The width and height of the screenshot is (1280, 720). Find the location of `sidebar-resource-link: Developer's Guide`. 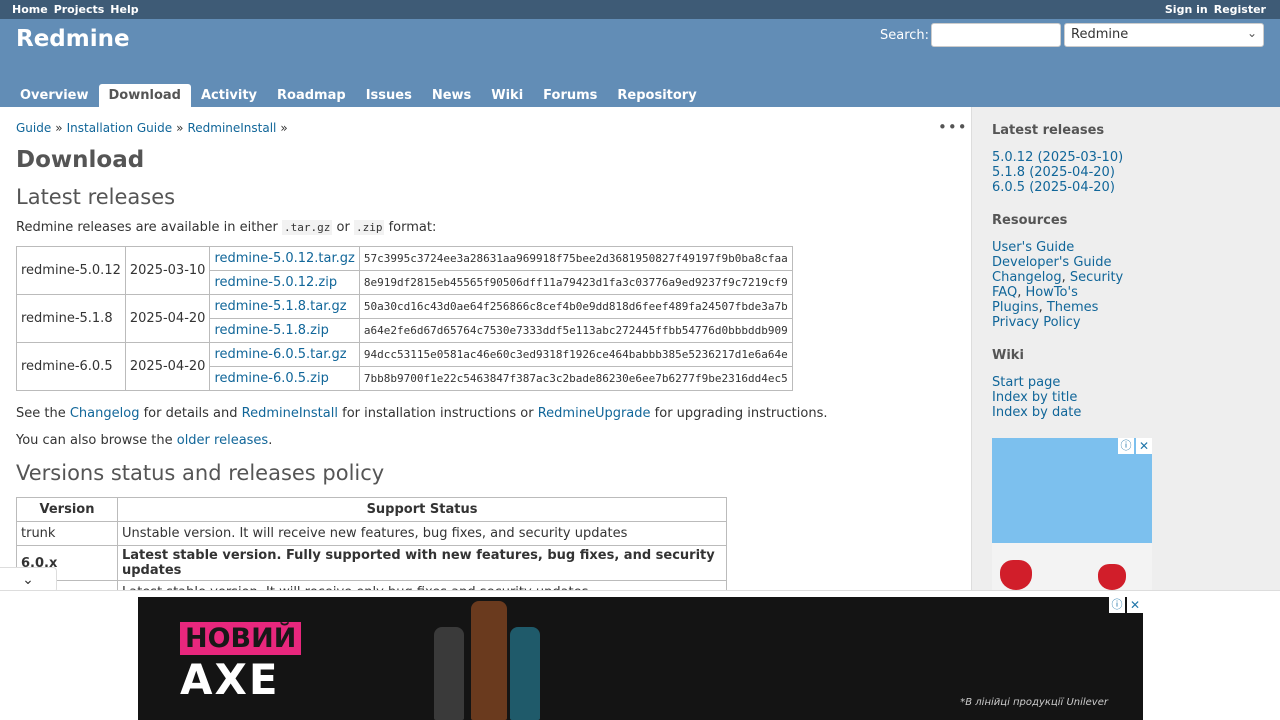

sidebar-resource-link: Developer's Guide is located at coordinates (1052, 262).